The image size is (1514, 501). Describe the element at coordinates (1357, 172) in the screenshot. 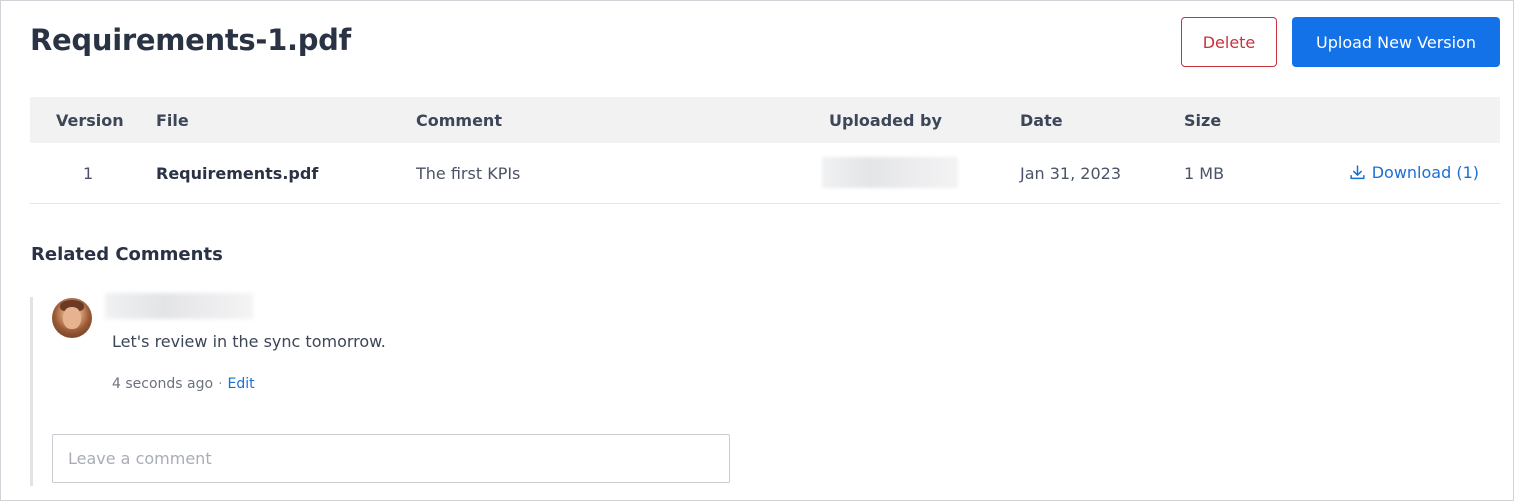

I see `download-icon` at that location.